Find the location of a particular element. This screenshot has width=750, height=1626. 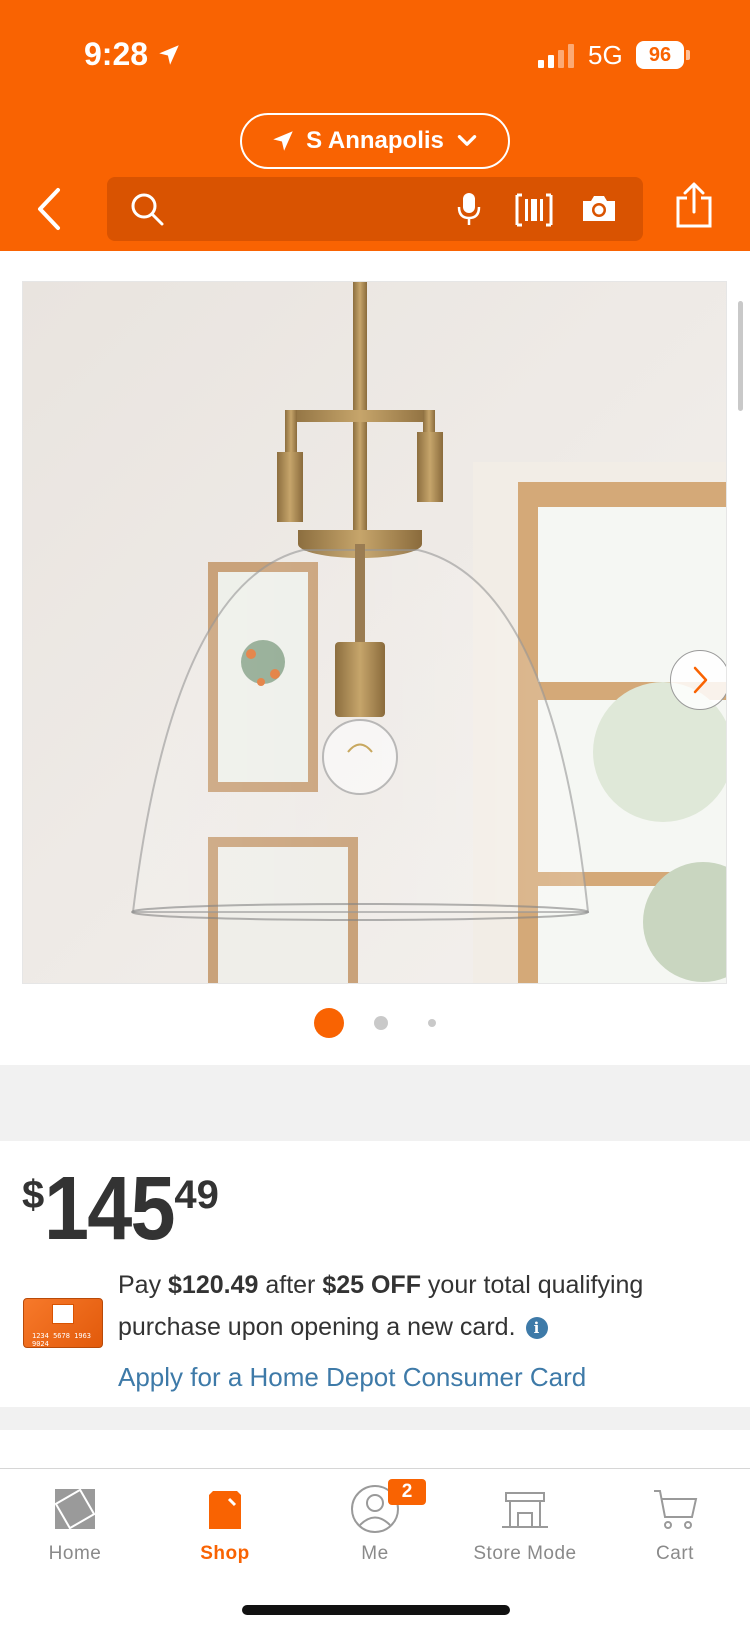

scrollbar is located at coordinates (740, 356).